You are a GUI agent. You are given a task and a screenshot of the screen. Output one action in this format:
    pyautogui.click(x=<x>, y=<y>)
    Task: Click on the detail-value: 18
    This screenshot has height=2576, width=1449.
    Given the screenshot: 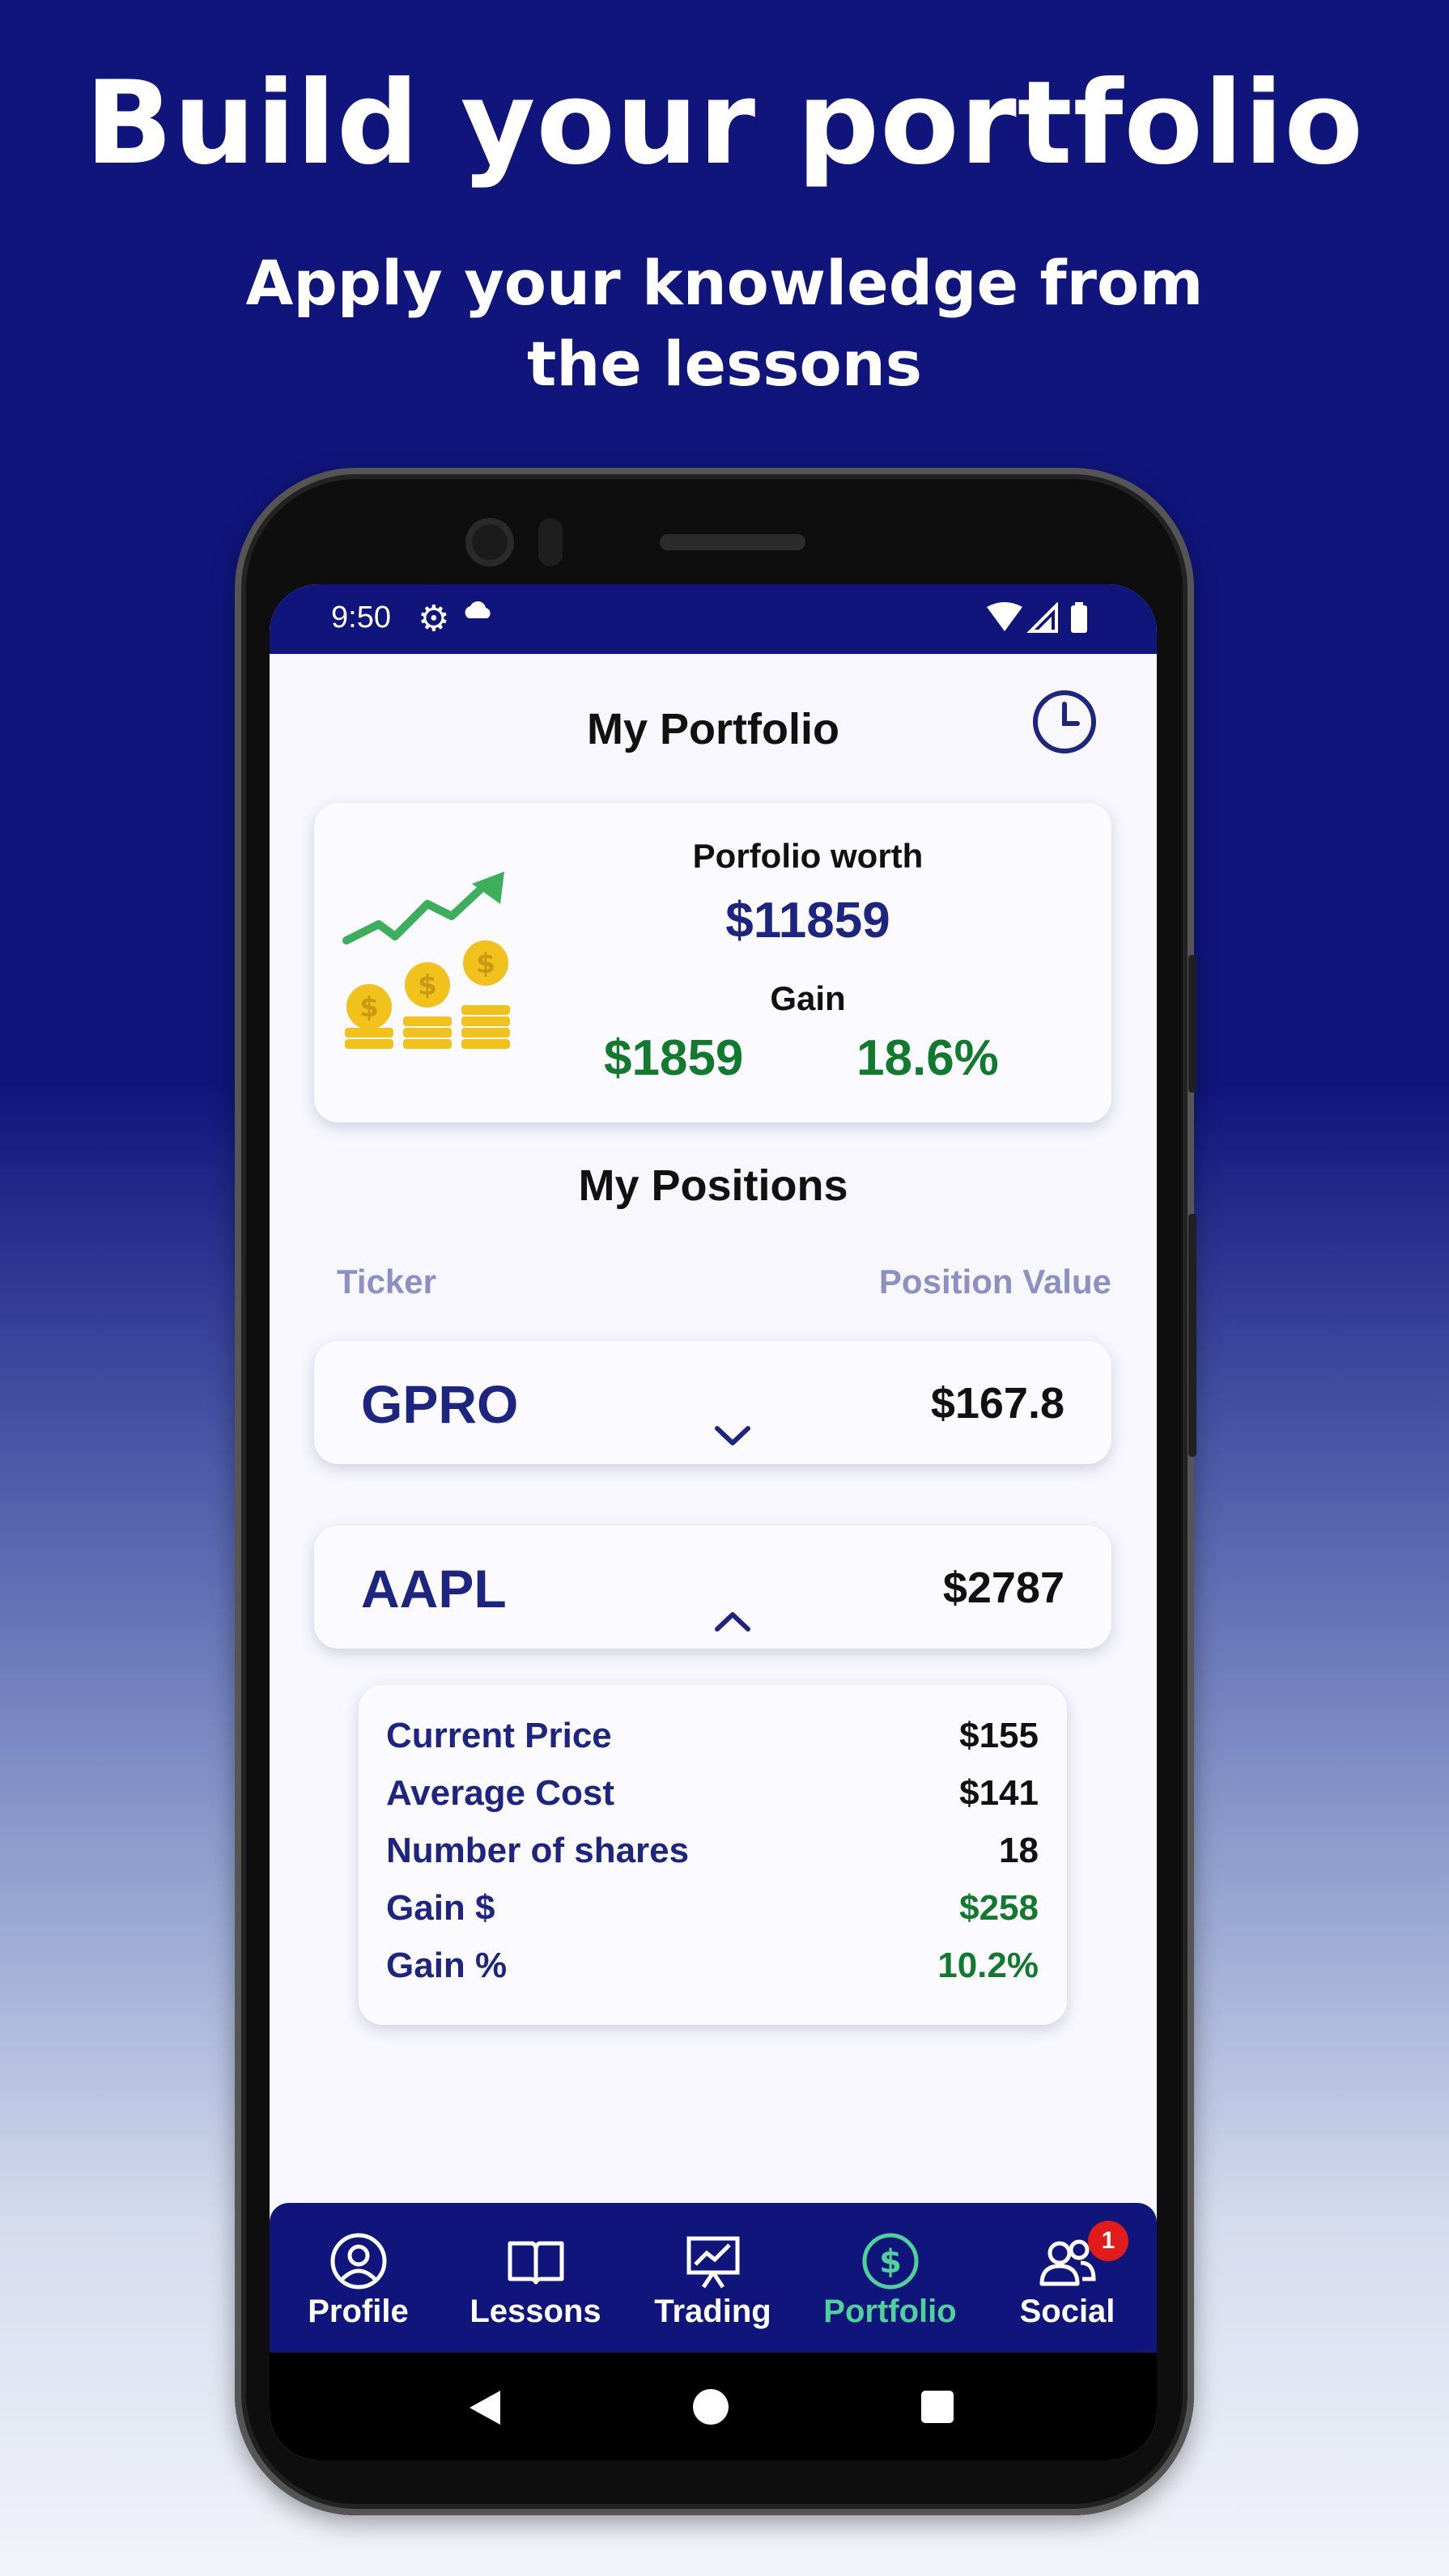 What is the action you would take?
    pyautogui.click(x=1019, y=1850)
    